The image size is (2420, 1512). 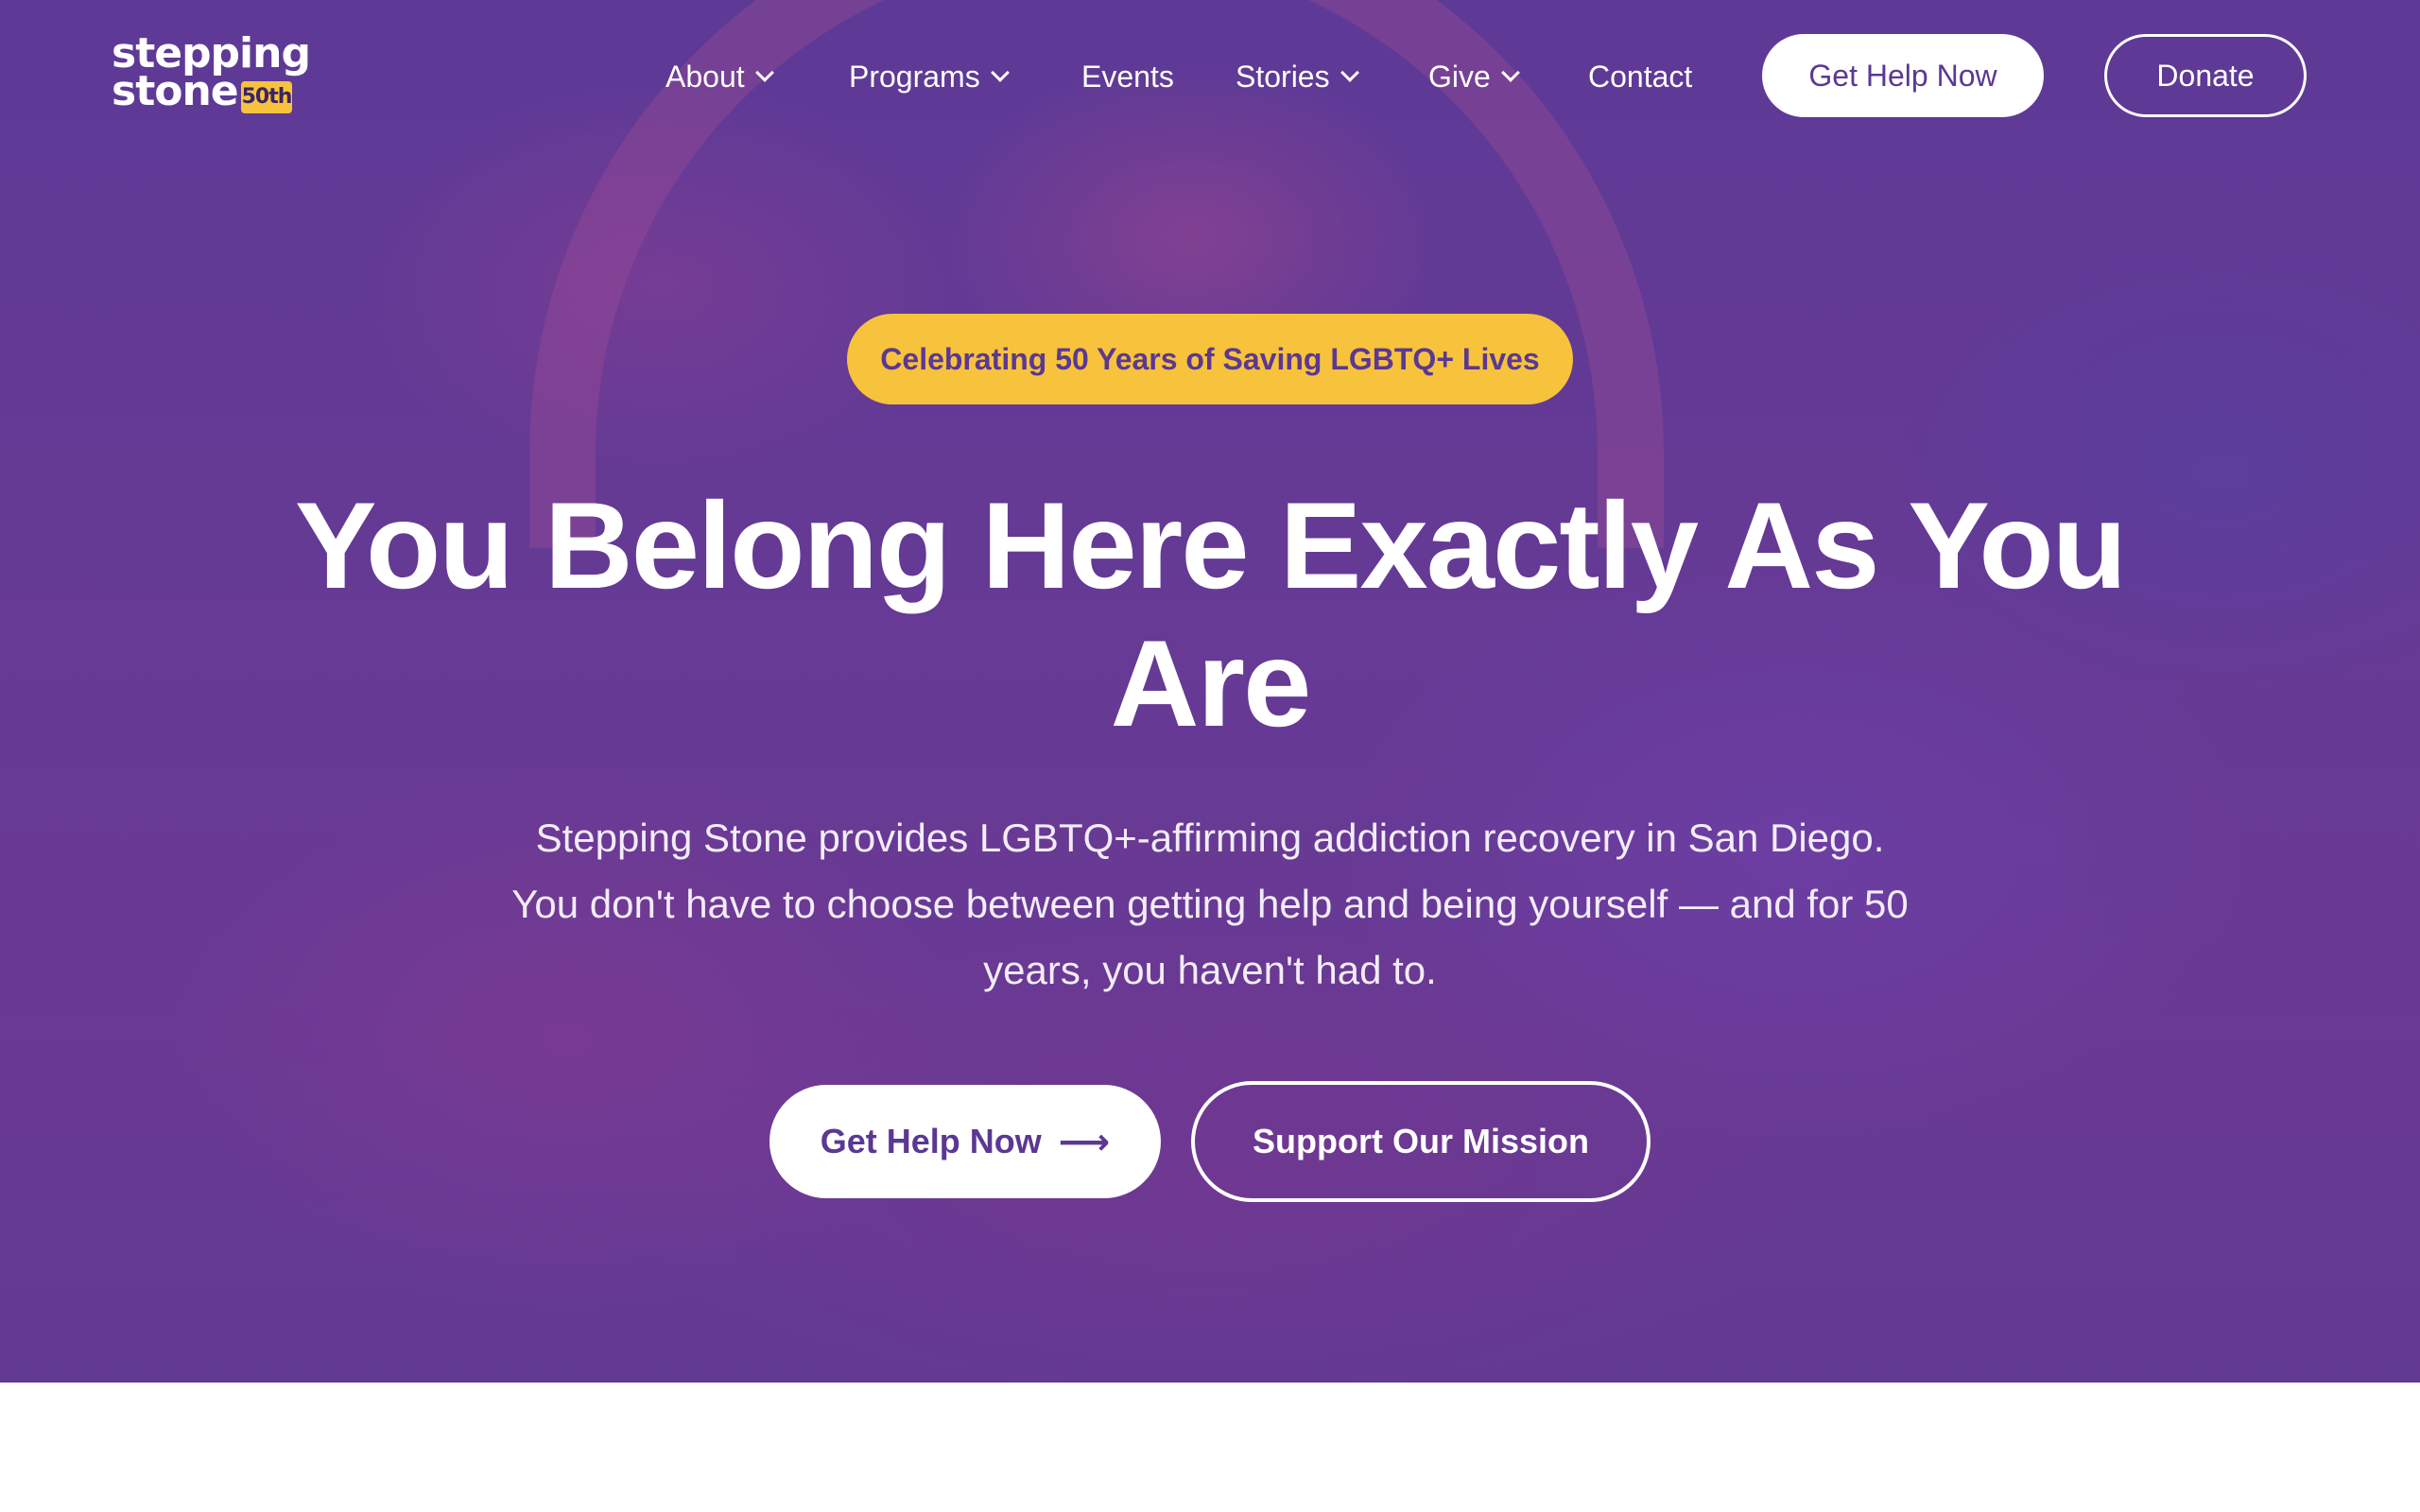 What do you see at coordinates (2205, 75) in the screenshot?
I see `header-donate-button: Donate` at bounding box center [2205, 75].